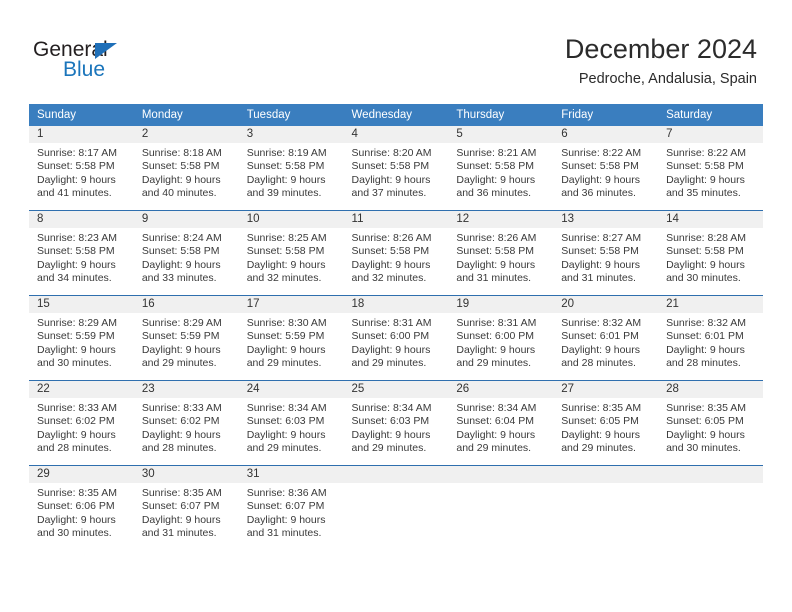  Describe the element at coordinates (74, 533) in the screenshot. I see `daylight-text-line2: and 30 minutes.` at that location.